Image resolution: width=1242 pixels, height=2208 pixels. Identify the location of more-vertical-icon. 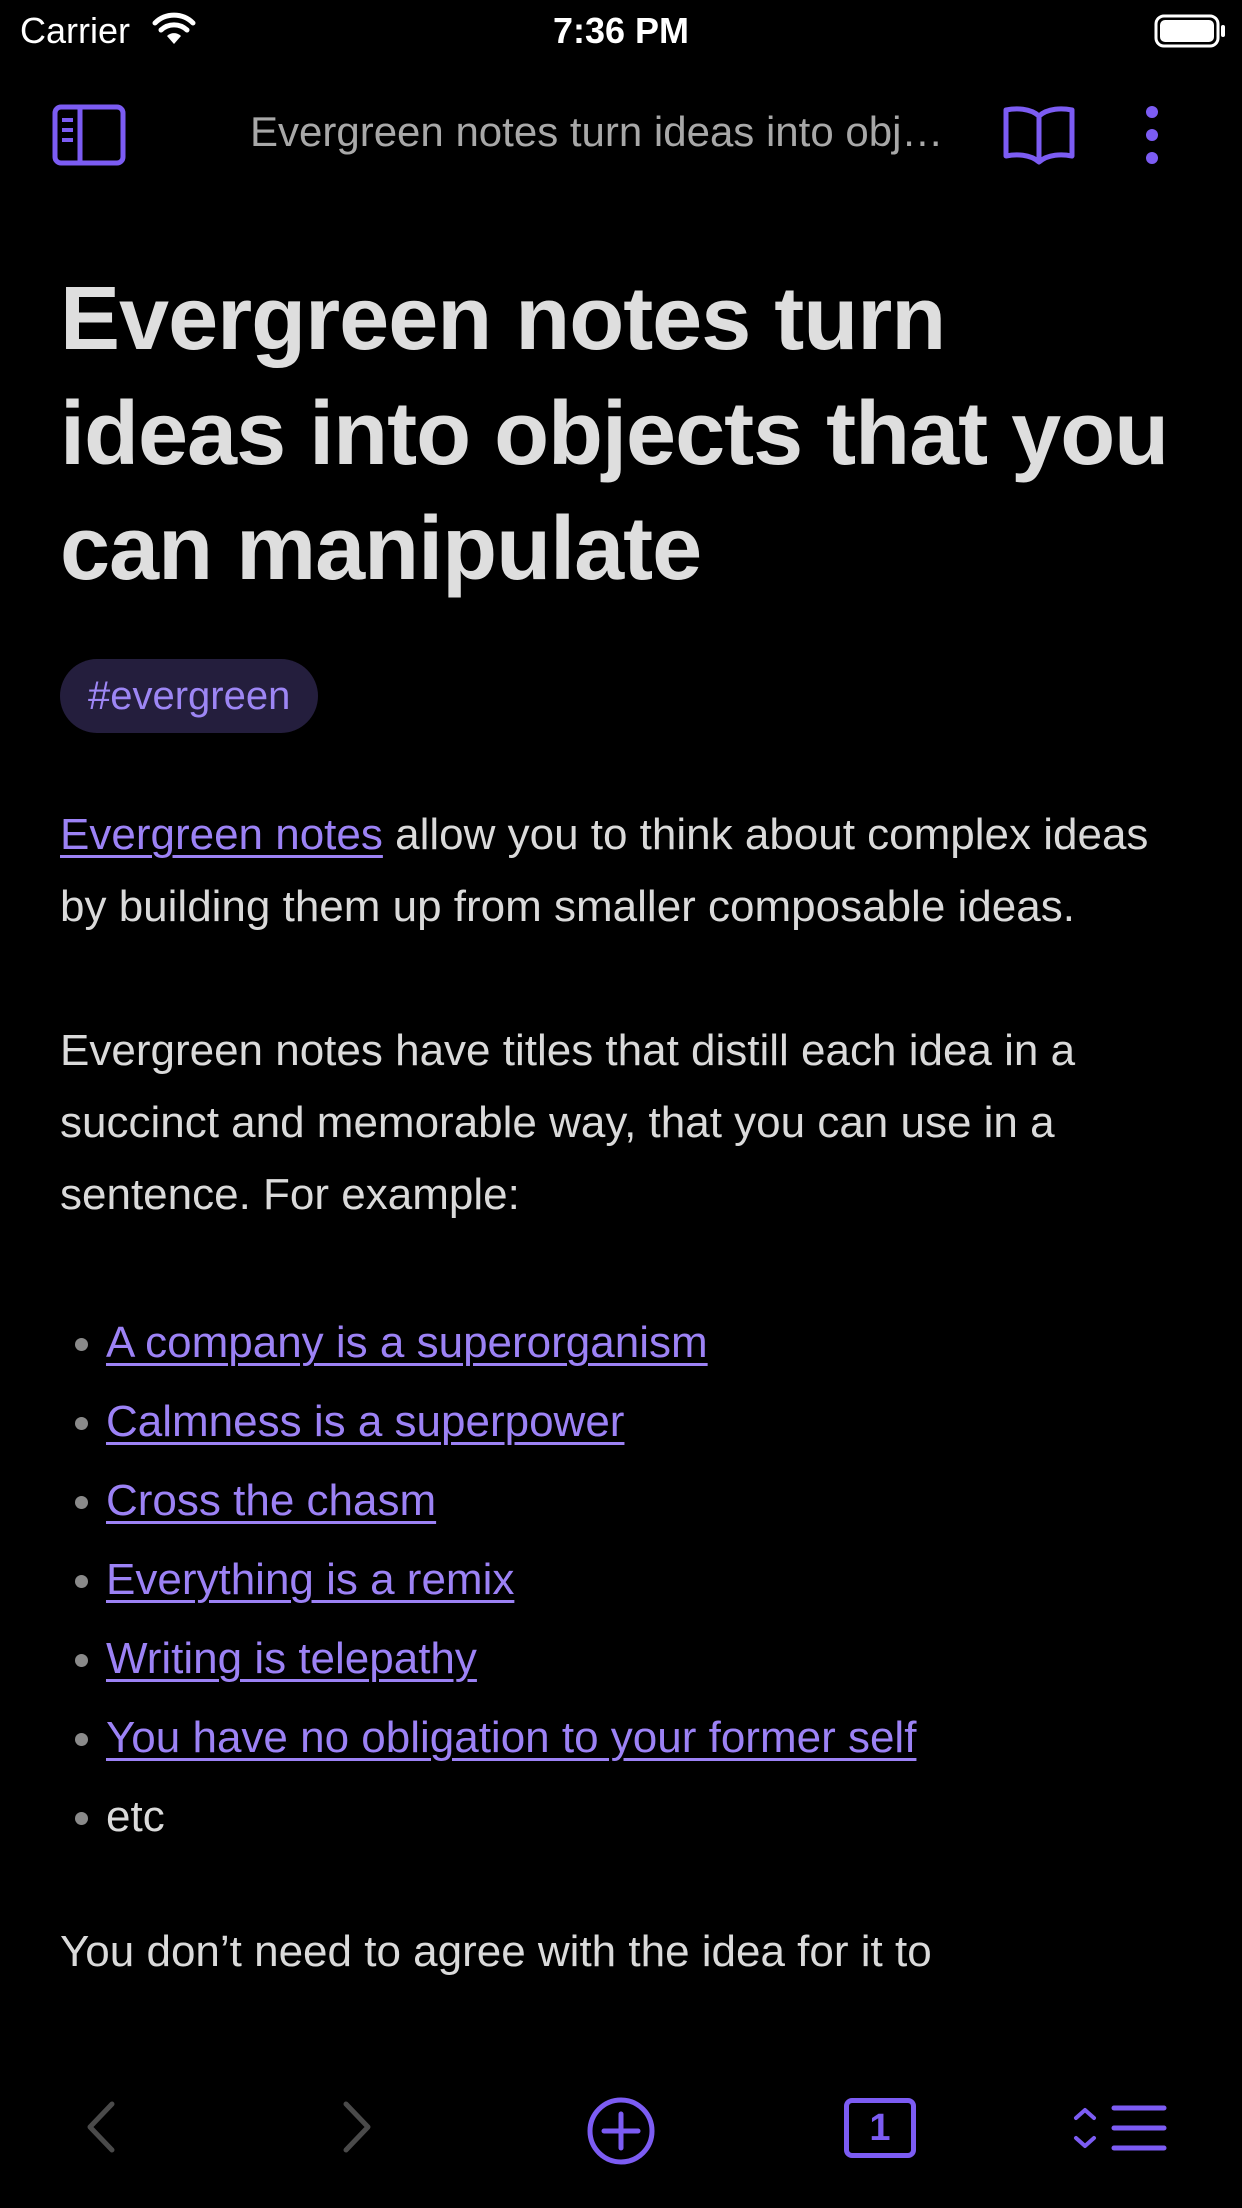
(1152, 137).